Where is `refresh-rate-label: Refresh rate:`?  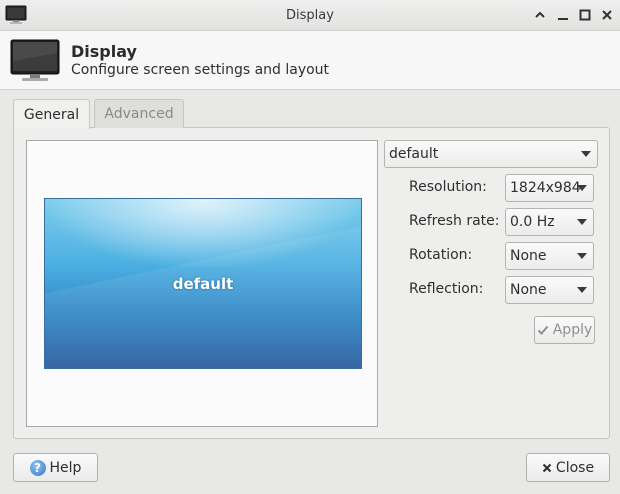
refresh-rate-label: Refresh rate: is located at coordinates (454, 221).